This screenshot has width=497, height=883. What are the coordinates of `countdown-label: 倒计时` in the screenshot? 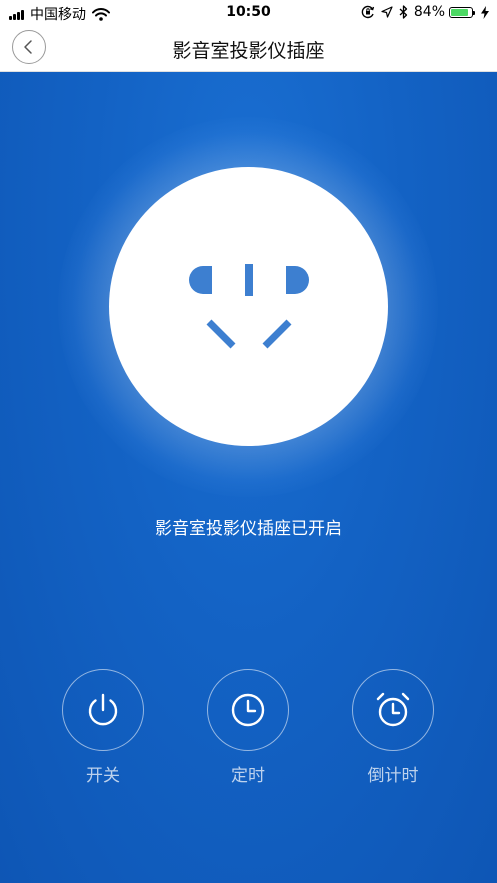 It's located at (393, 776).